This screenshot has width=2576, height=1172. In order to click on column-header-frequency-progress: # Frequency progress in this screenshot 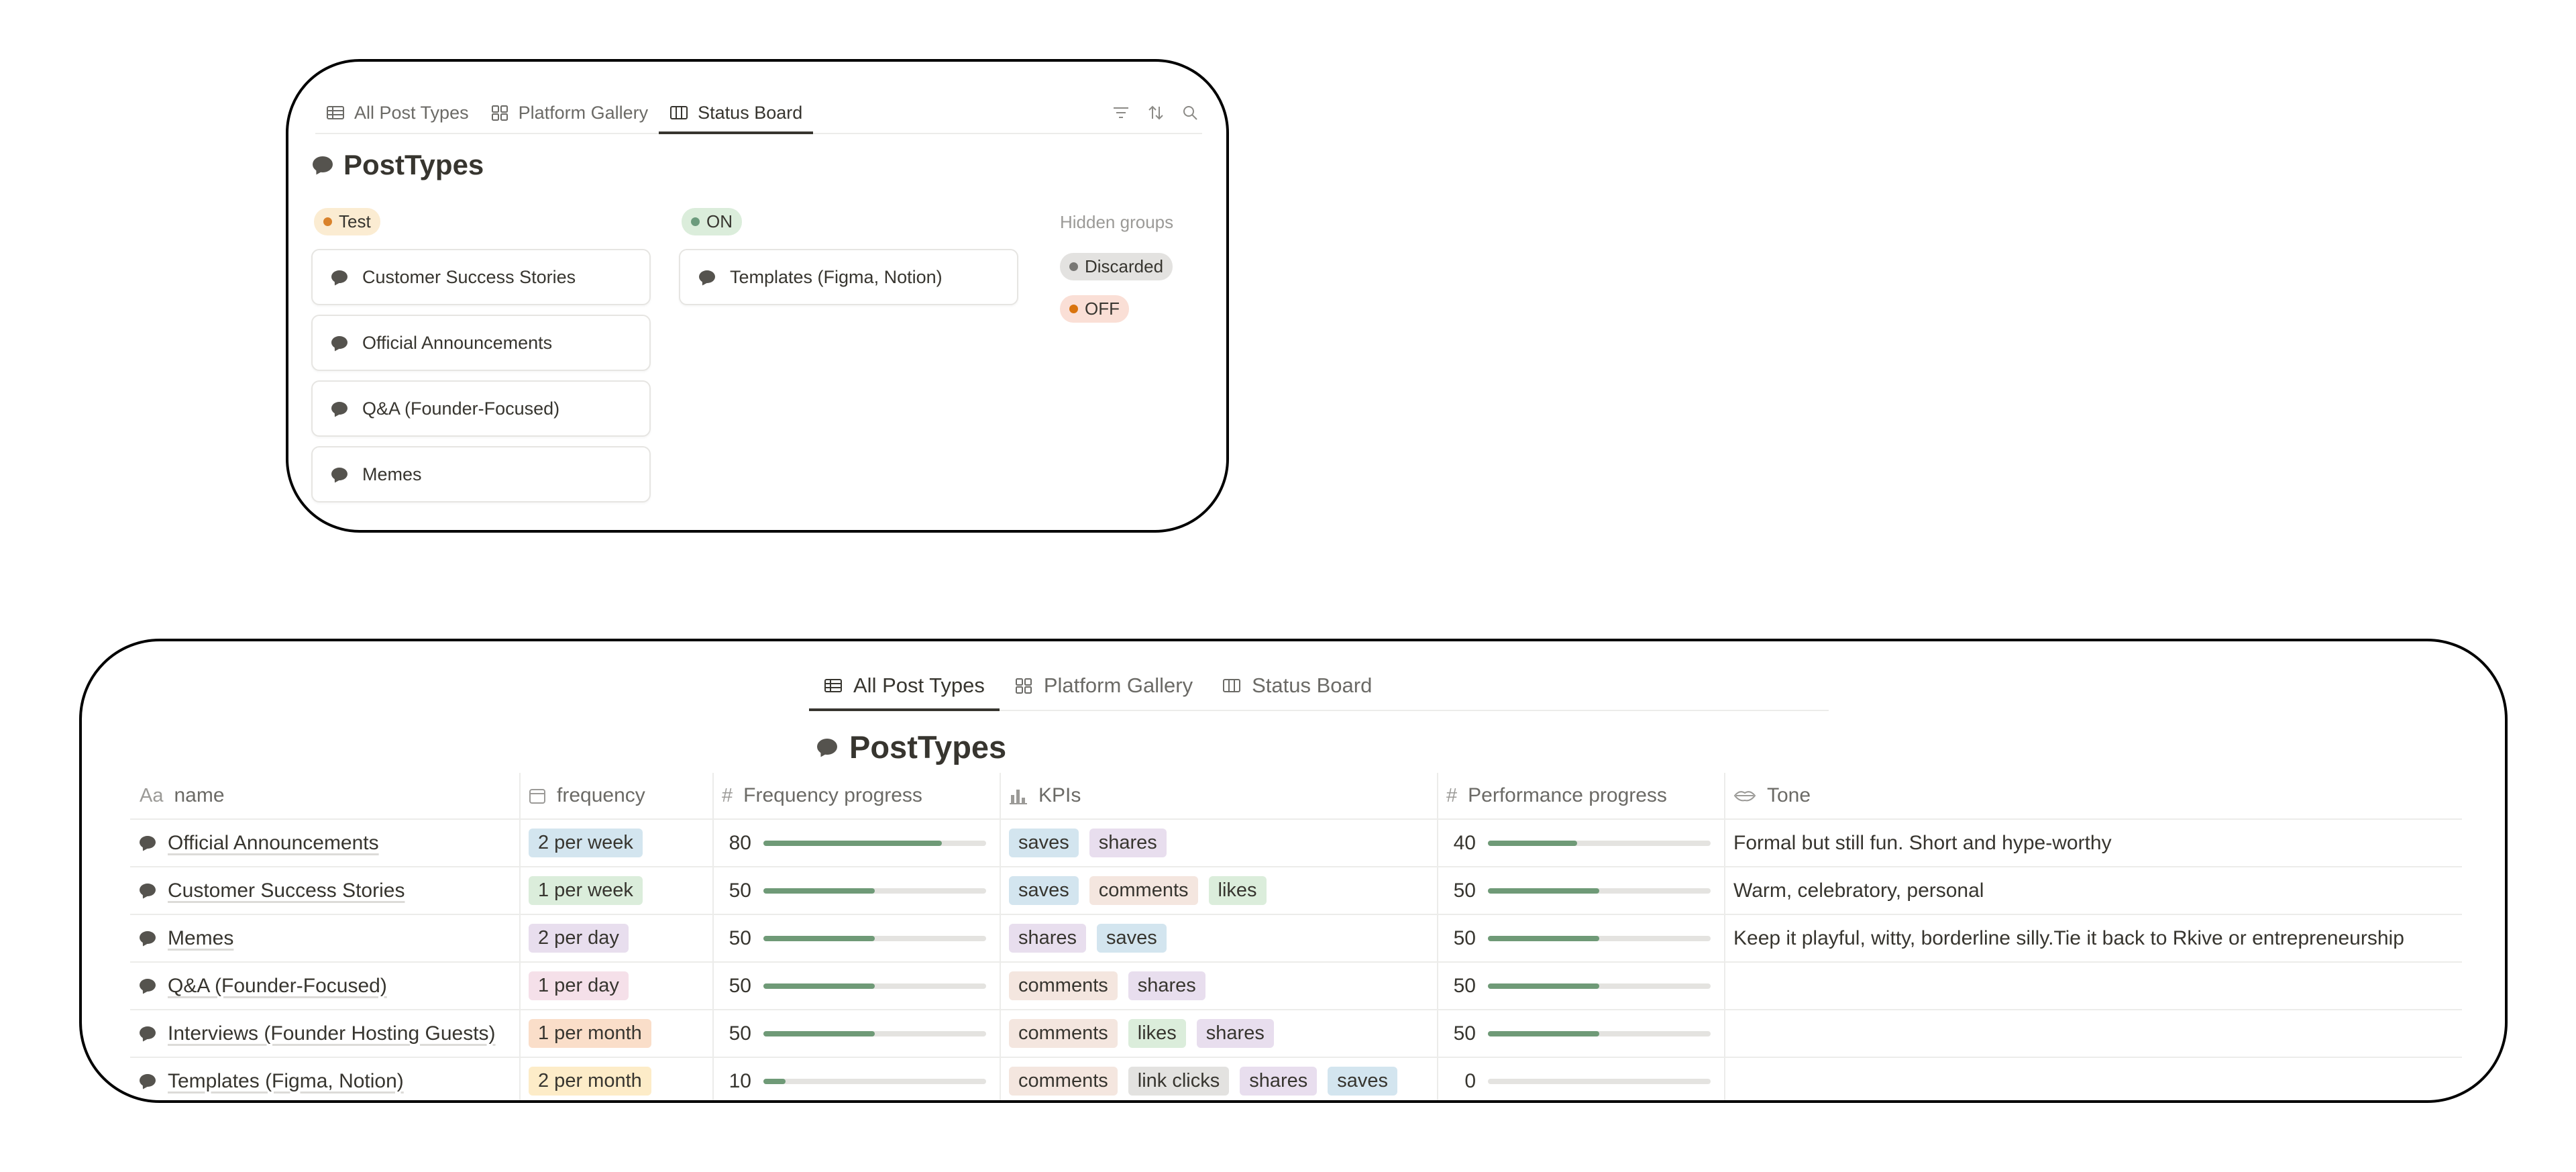, I will do `click(857, 795)`.